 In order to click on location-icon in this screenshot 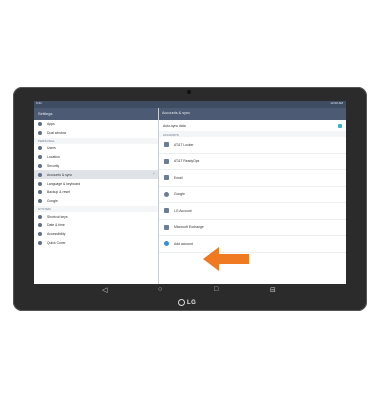, I will do `click(40, 157)`.